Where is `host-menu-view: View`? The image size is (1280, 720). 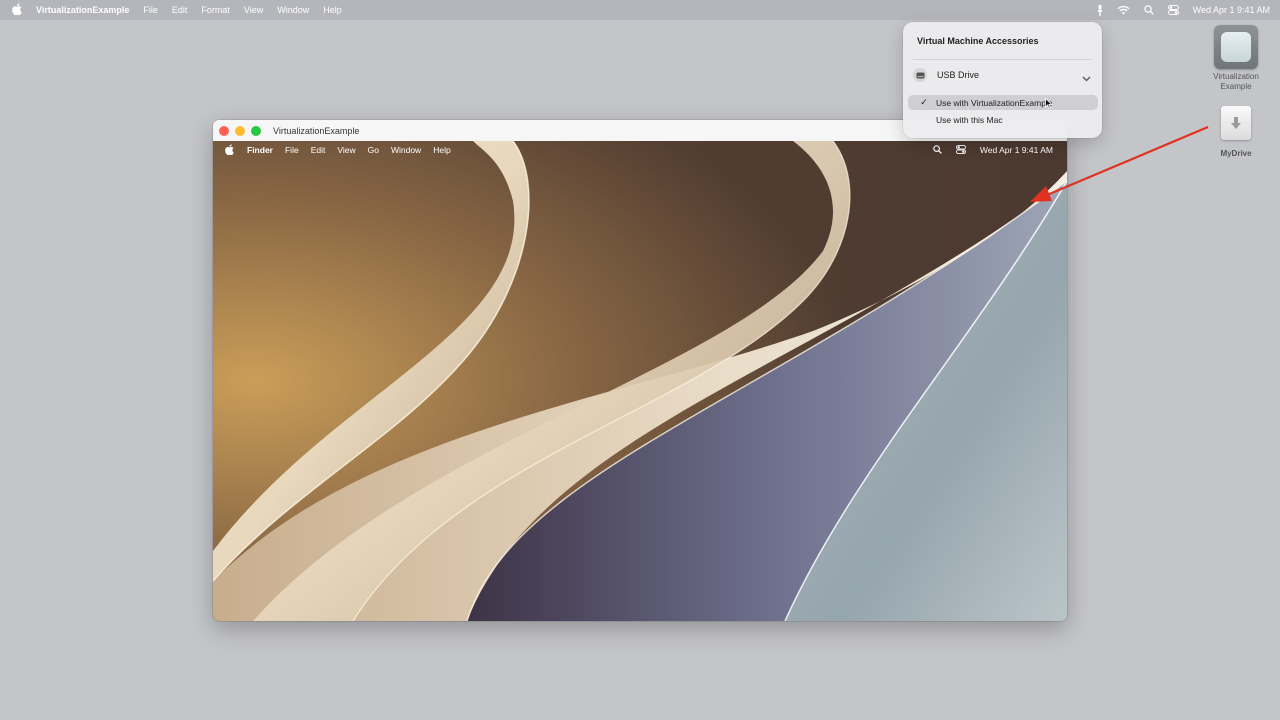
host-menu-view: View is located at coordinates (253, 10).